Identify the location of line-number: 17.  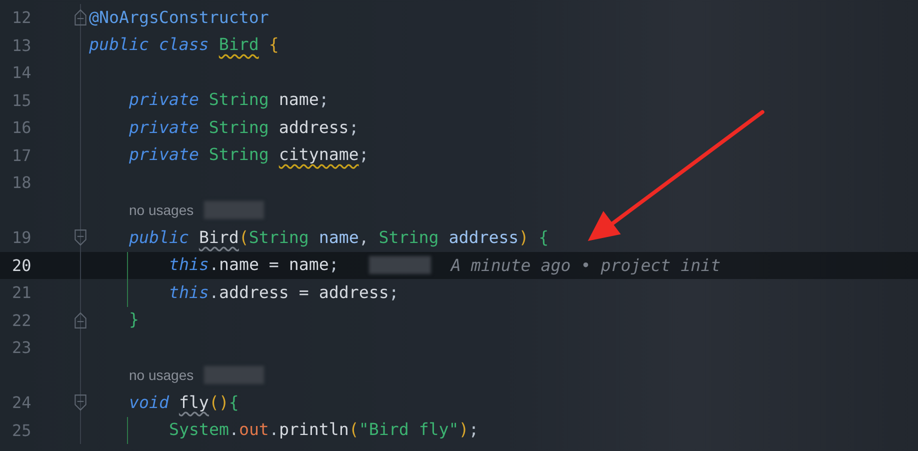
(22, 155).